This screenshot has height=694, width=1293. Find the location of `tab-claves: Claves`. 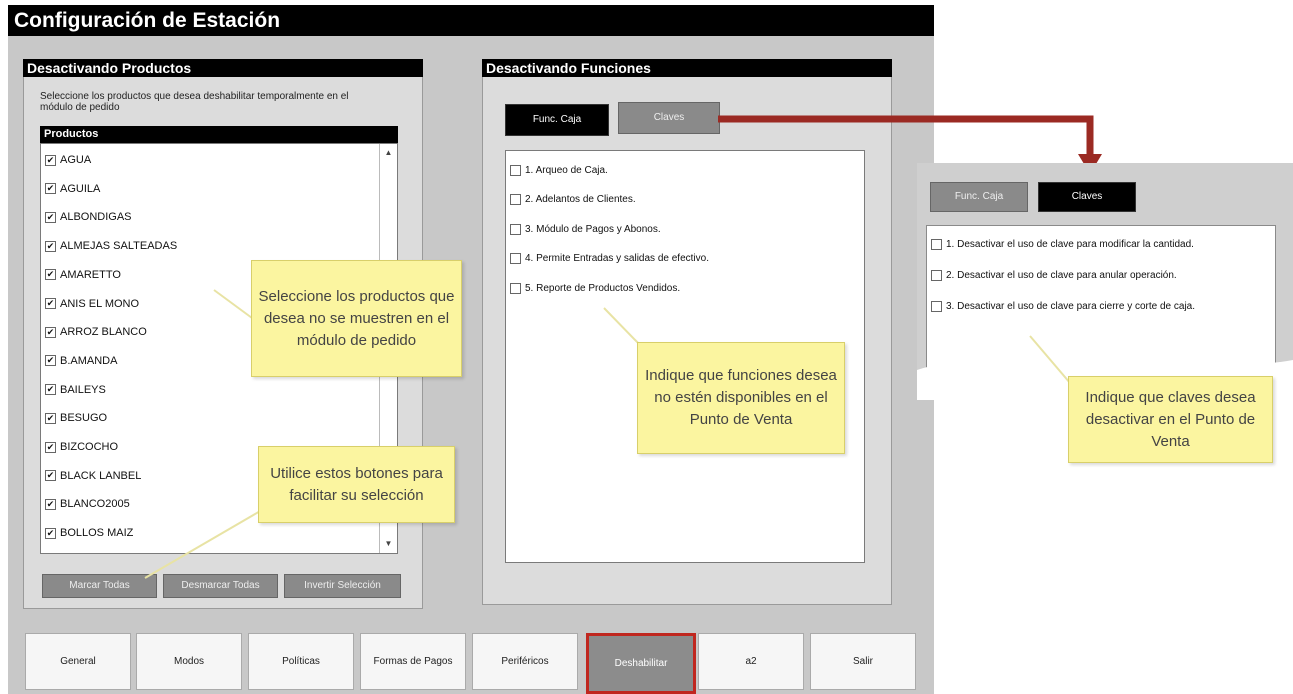

tab-claves: Claves is located at coordinates (669, 118).